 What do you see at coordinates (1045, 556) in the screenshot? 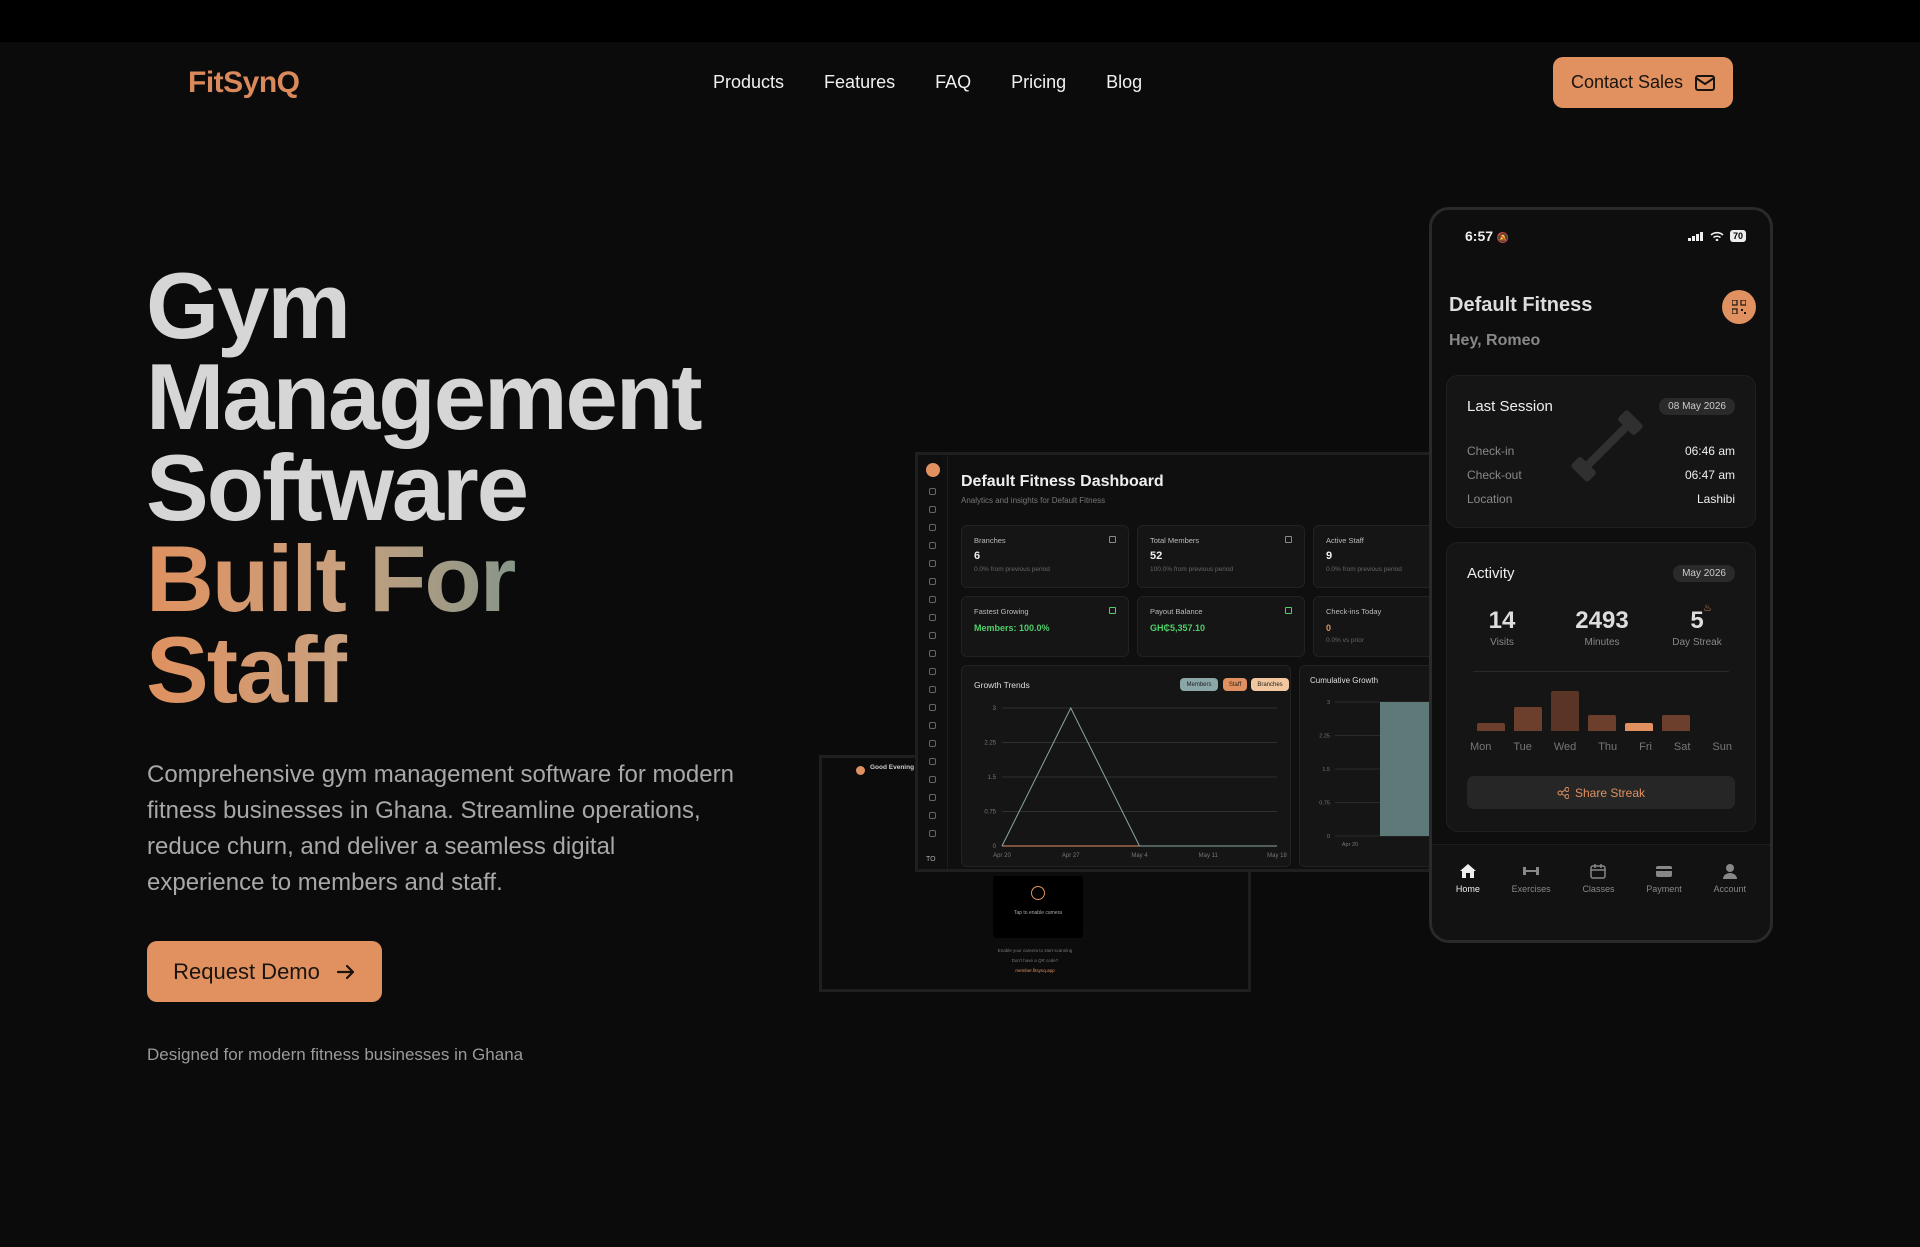
I see `stat-card-branches: Branches 6 0.0% from previous period` at bounding box center [1045, 556].